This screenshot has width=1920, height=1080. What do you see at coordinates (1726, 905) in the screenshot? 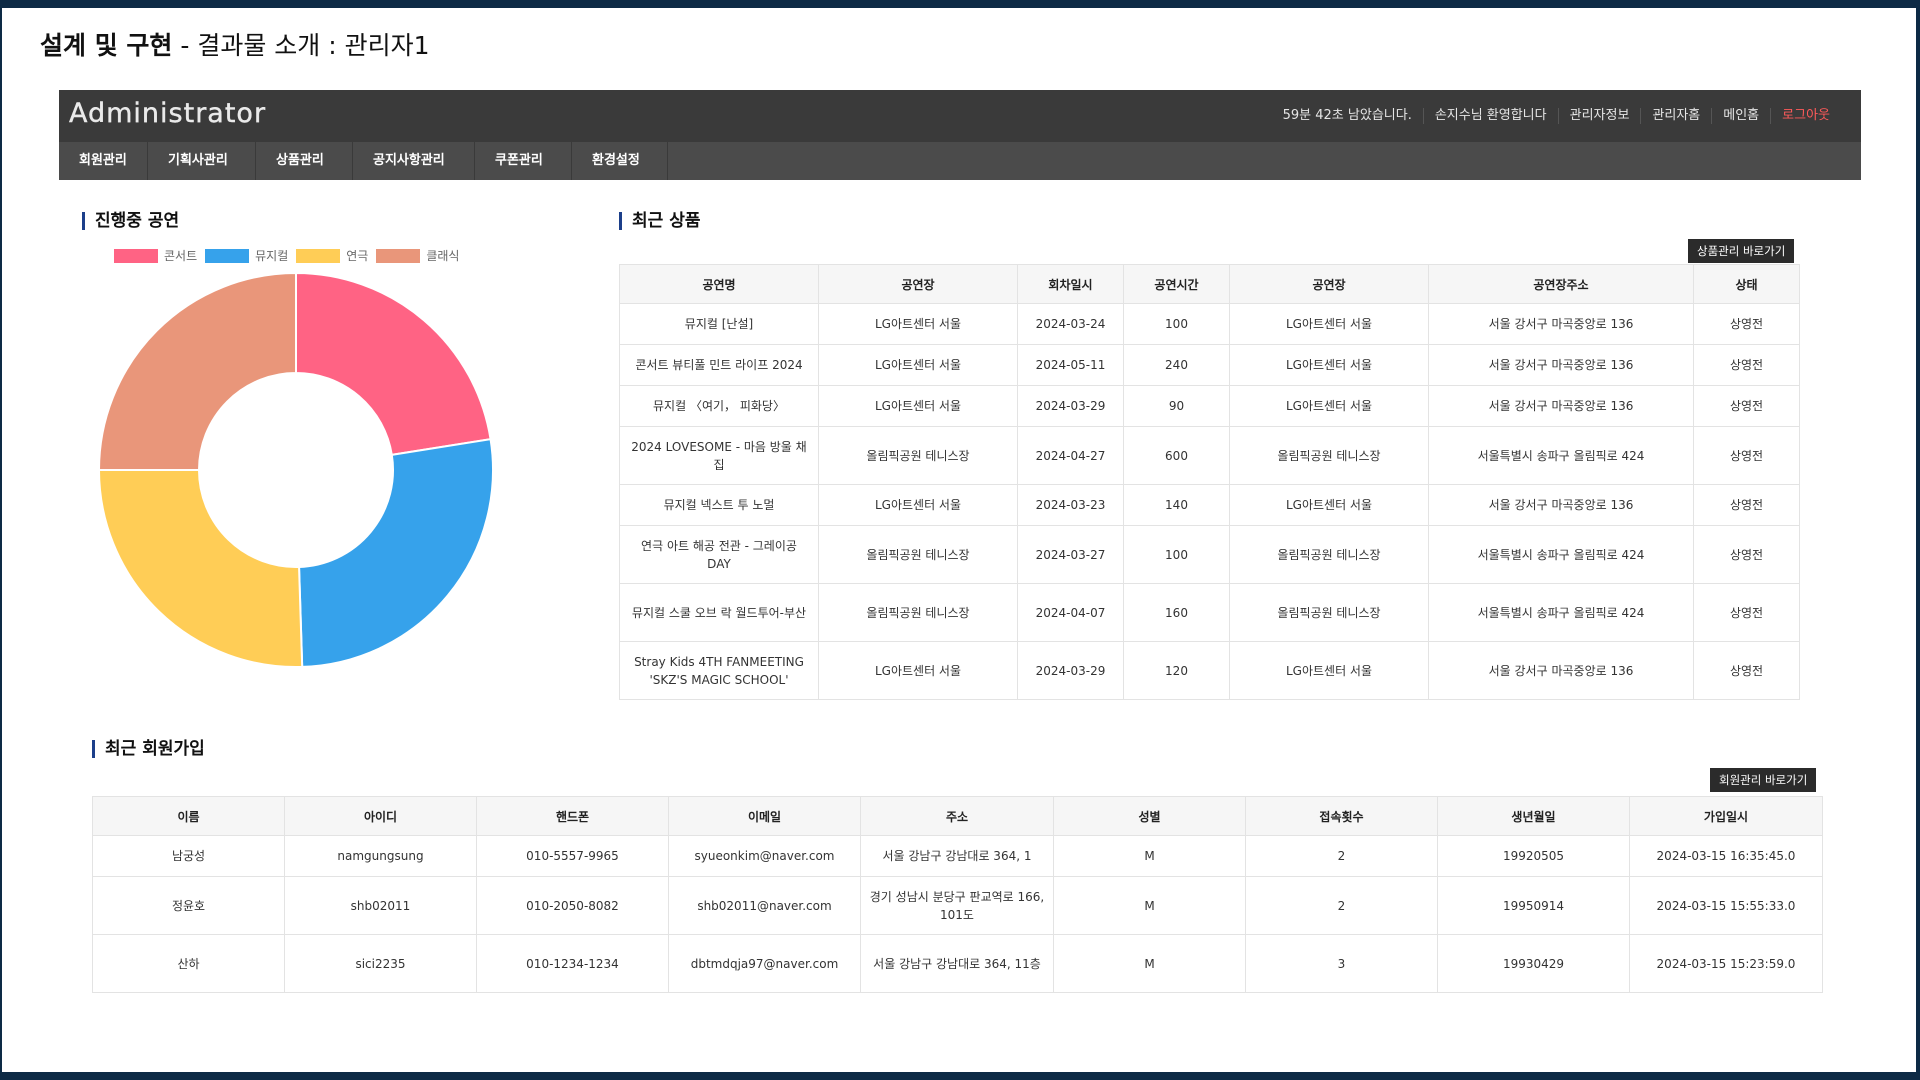
I see `members-cell: 2024-03-15 15:55:33.0` at bounding box center [1726, 905].